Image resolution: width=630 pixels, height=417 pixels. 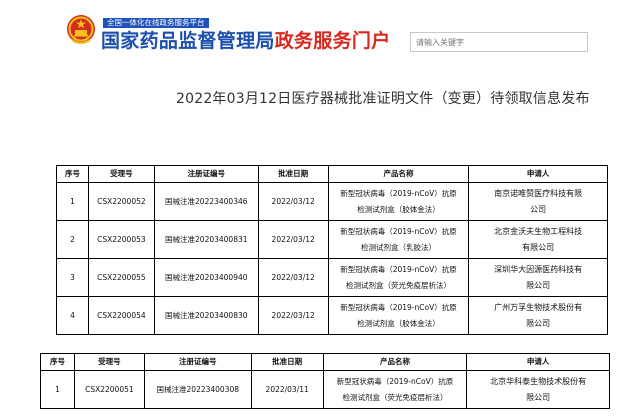 What do you see at coordinates (538, 209) in the screenshot?
I see `cell-applicant-line2: 公司` at bounding box center [538, 209].